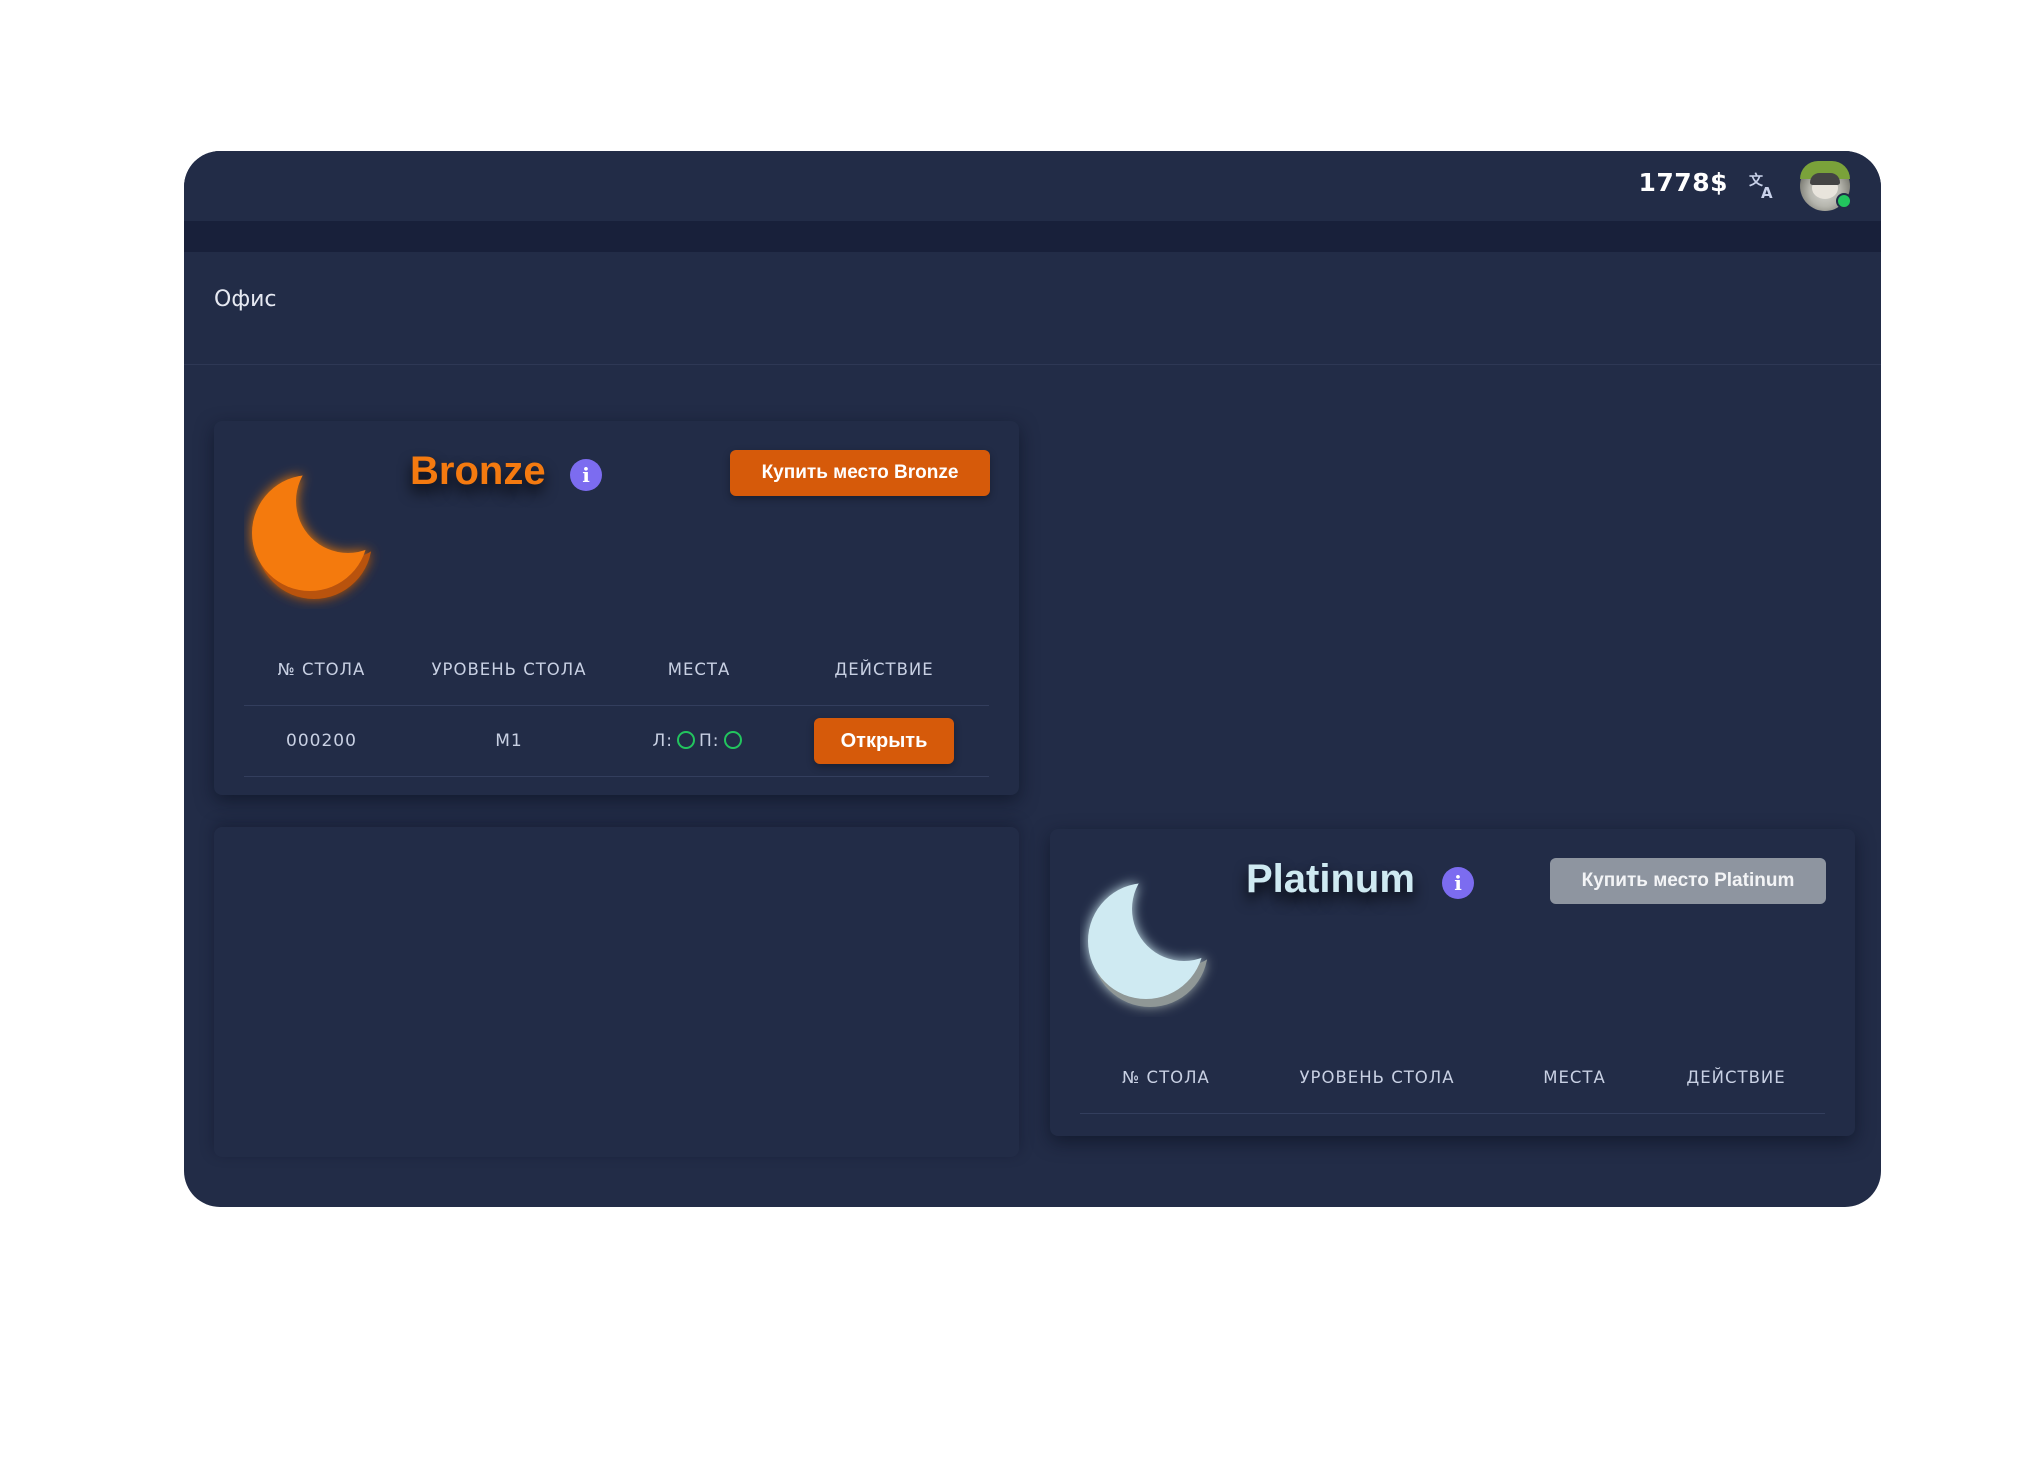 The width and height of the screenshot is (2040, 1483). I want to click on open-table-button: Открыть, so click(884, 741).